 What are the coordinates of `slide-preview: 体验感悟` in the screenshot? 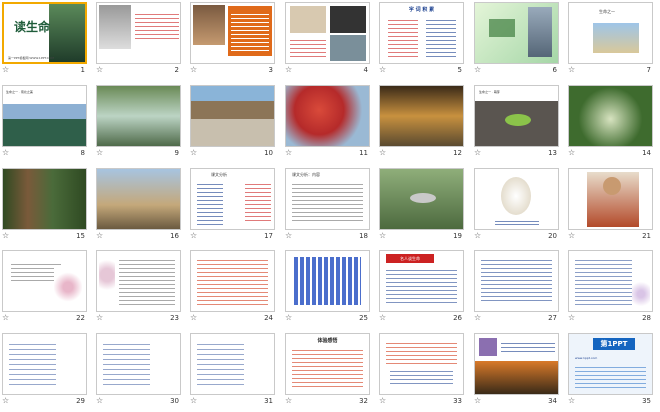 It's located at (327, 364).